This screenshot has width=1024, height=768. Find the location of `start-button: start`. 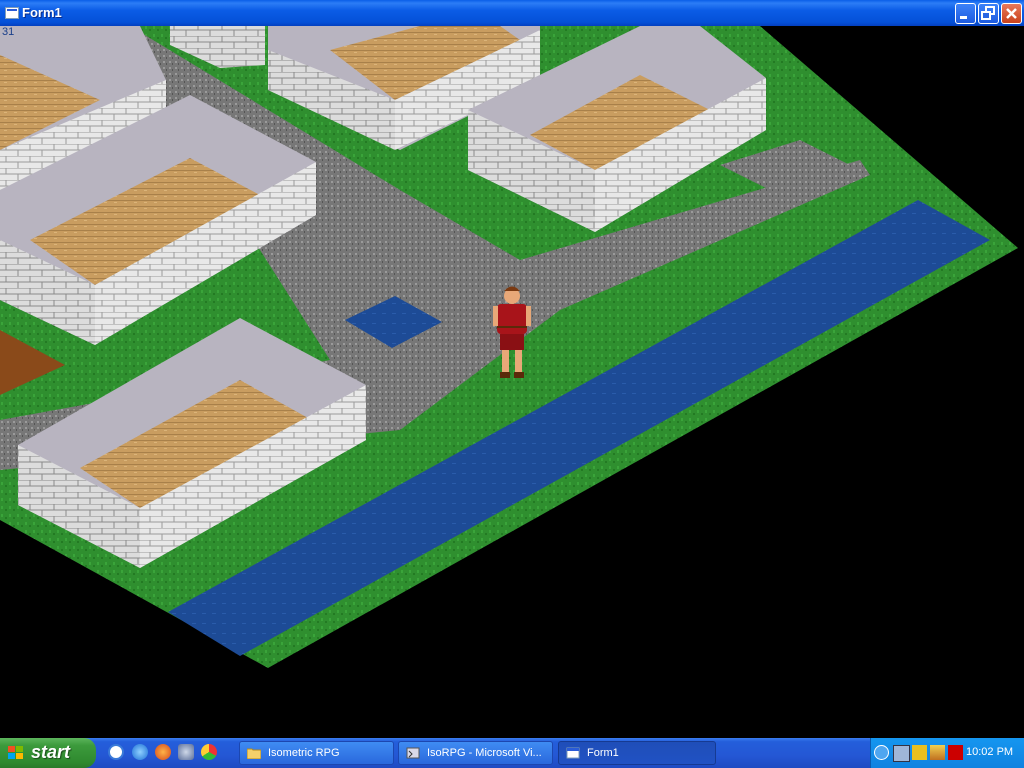

start-button: start is located at coordinates (48, 753).